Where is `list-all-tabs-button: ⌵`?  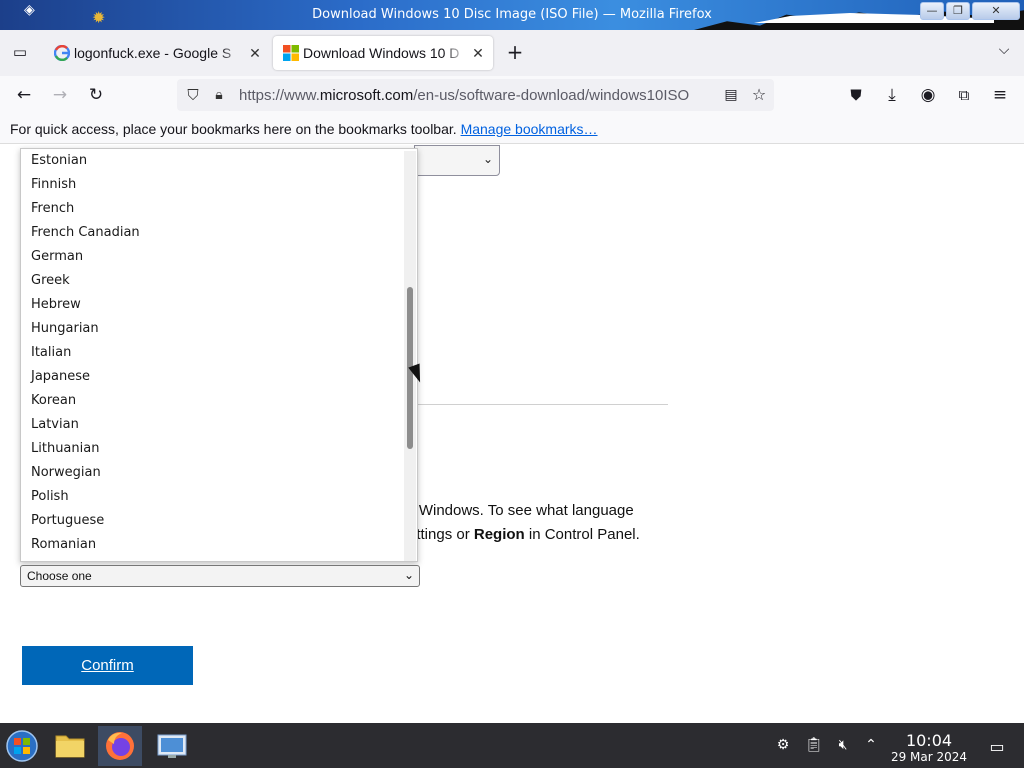
list-all-tabs-button: ⌵ is located at coordinates (1004, 50).